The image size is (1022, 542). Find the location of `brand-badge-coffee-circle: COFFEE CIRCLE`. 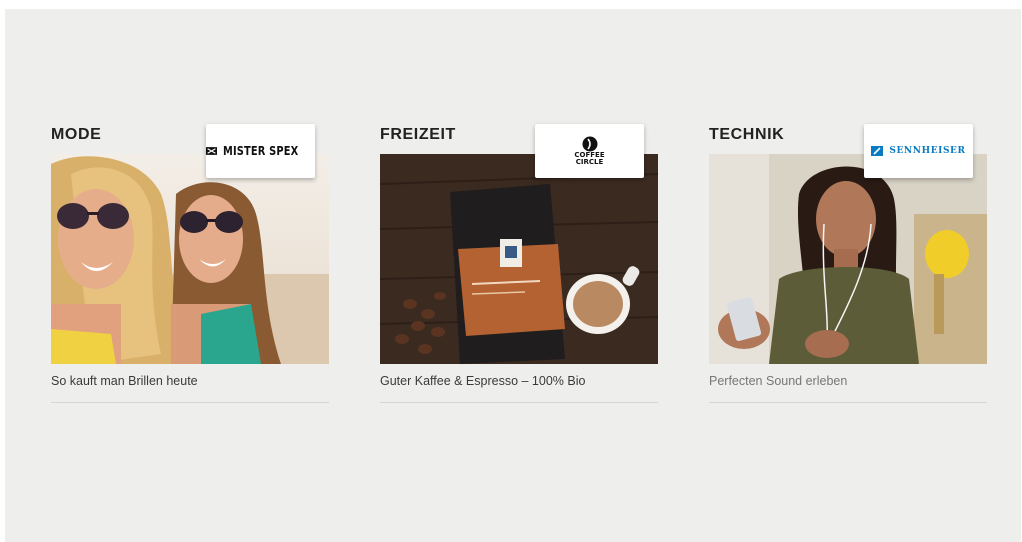

brand-badge-coffee-circle: COFFEE CIRCLE is located at coordinates (589, 151).